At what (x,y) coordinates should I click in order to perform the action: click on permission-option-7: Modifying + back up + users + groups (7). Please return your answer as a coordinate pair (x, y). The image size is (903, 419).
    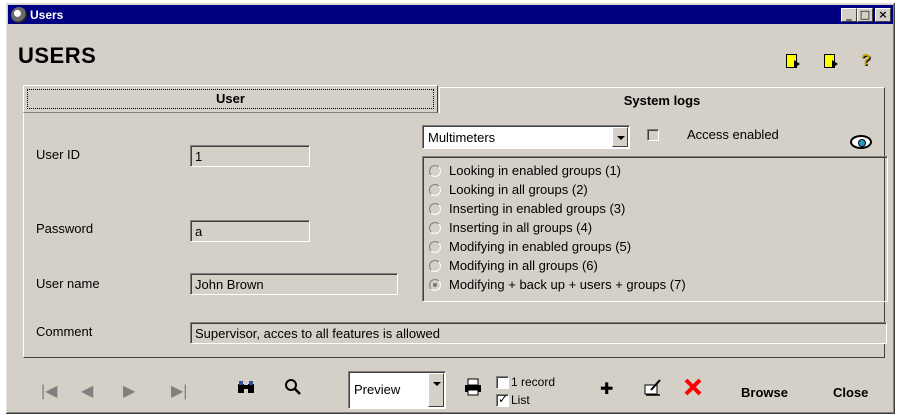
    Looking at the image, I should click on (557, 284).